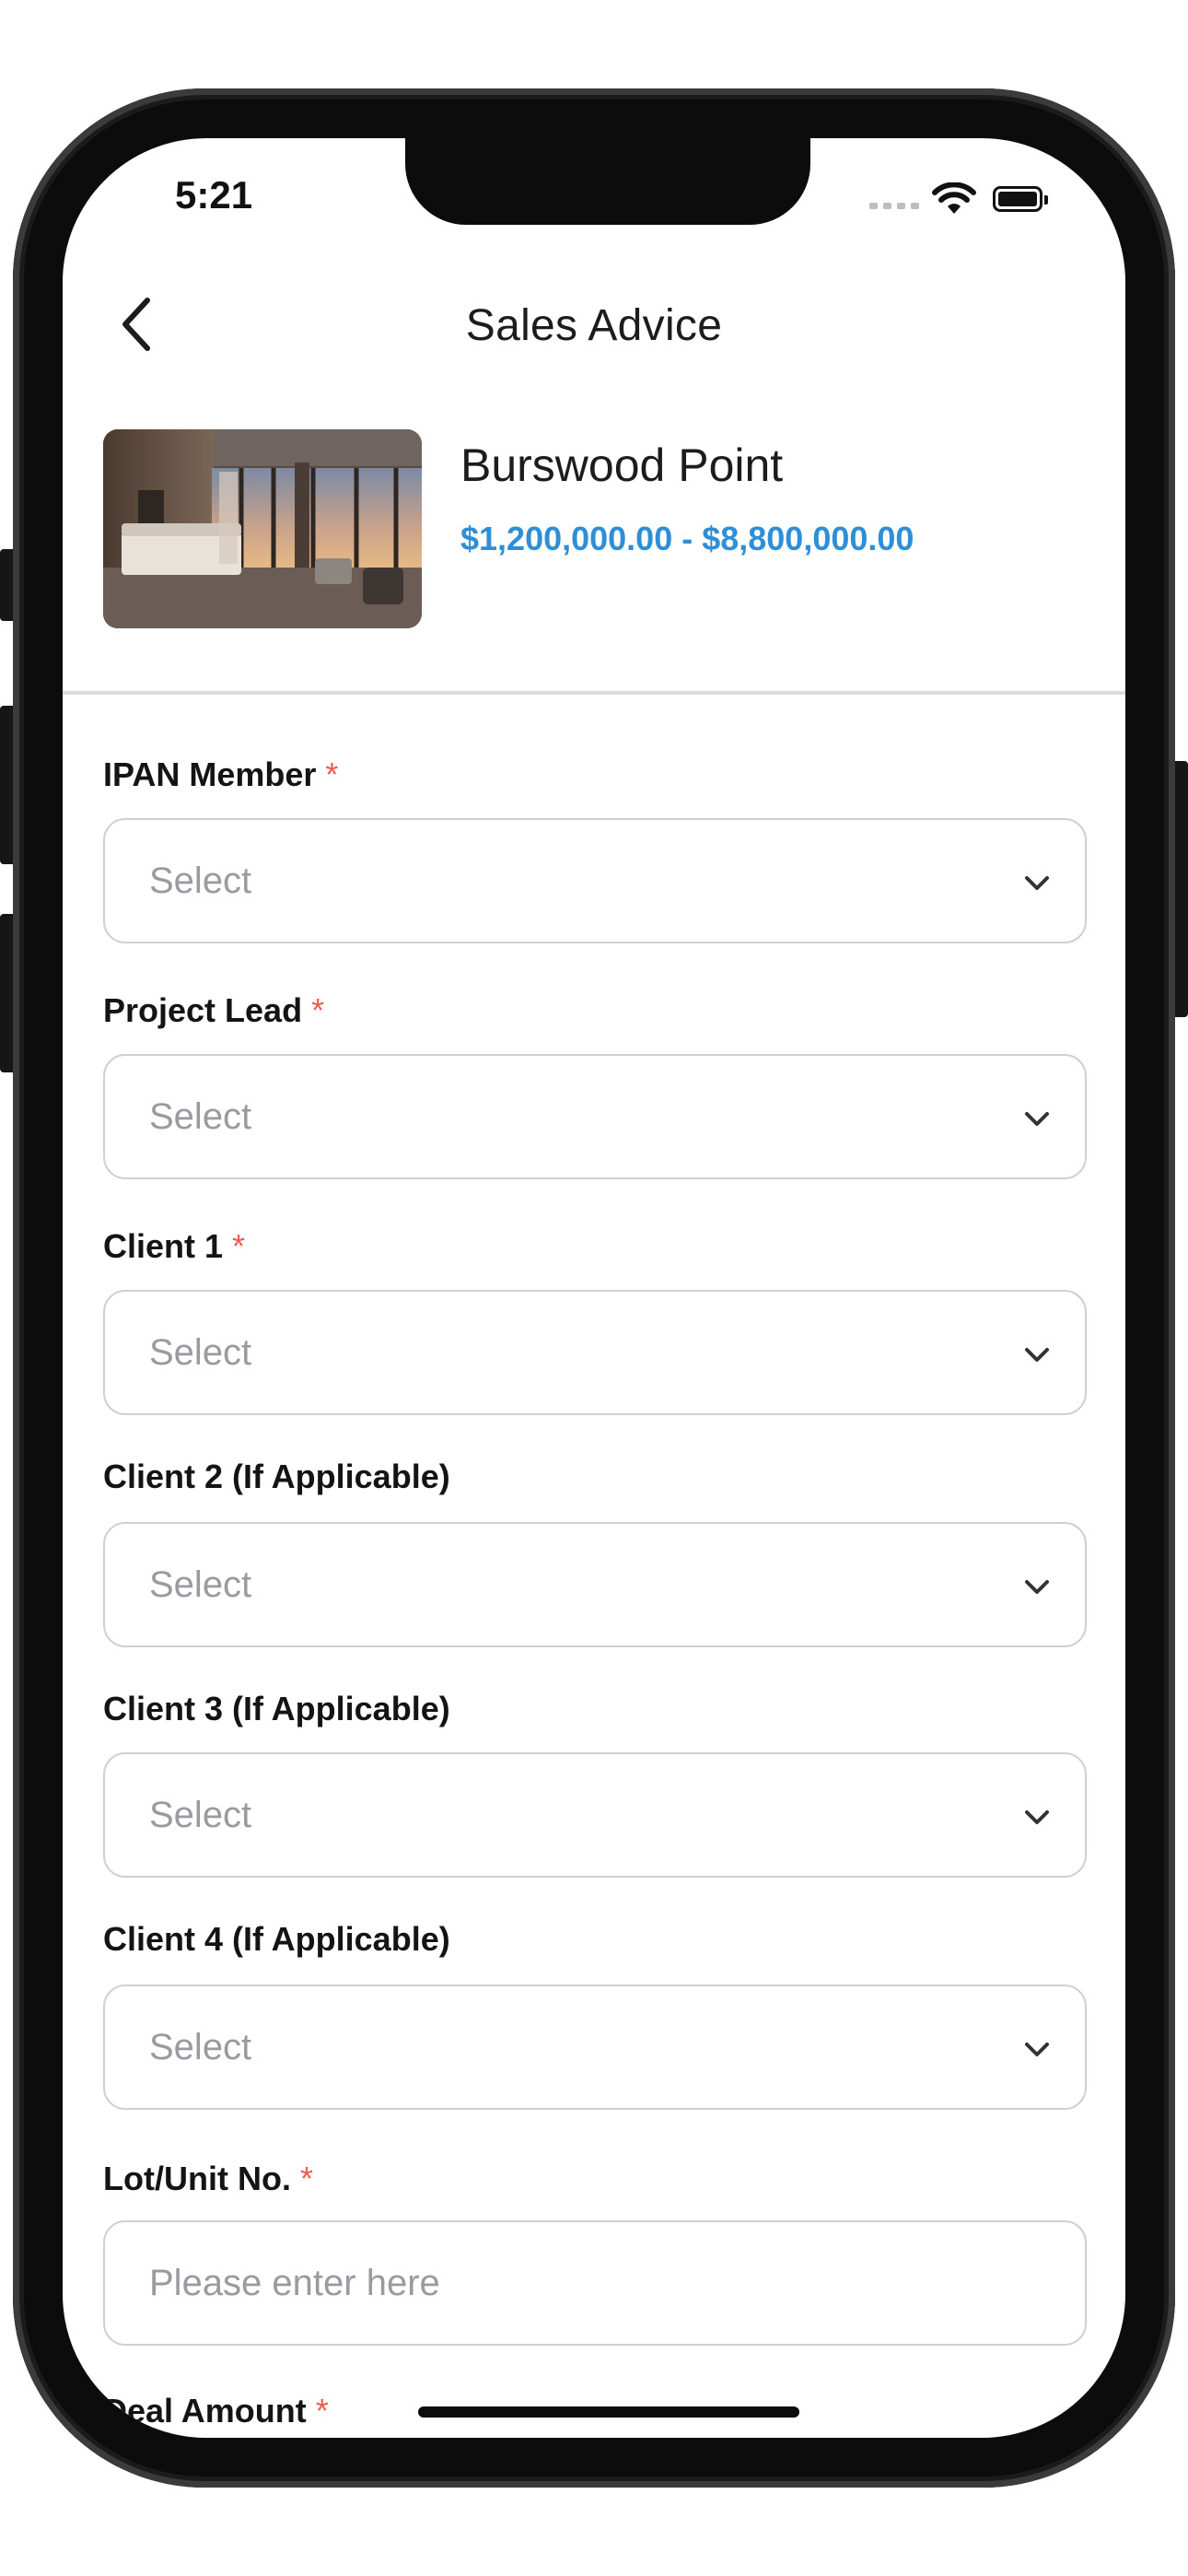  Describe the element at coordinates (276, 1708) in the screenshot. I see `label-client-3: Client 3 (If Applicable)` at that location.